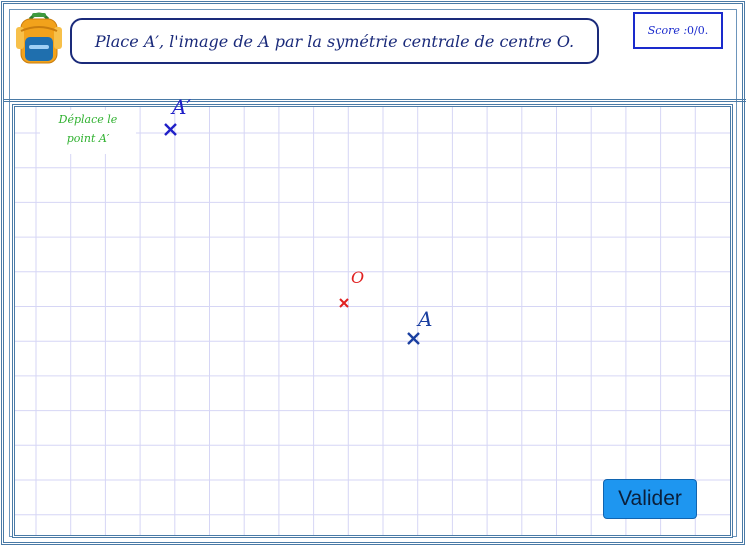 The height and width of the screenshot is (550, 750). Describe the element at coordinates (413, 338) in the screenshot. I see `point-a-marker` at that location.